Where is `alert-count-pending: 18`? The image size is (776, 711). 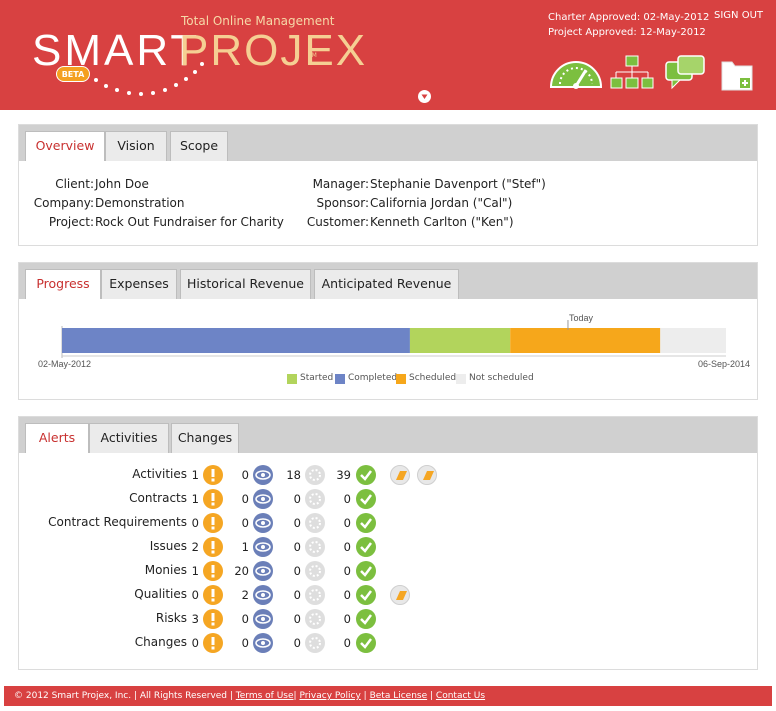
alert-count-pending: 18 is located at coordinates (293, 475).